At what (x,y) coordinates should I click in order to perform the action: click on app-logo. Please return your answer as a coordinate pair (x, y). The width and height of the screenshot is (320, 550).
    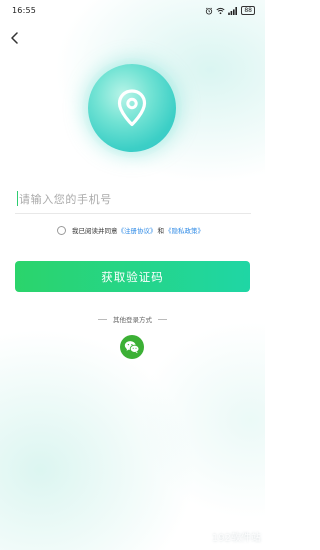
    Looking at the image, I should click on (132, 108).